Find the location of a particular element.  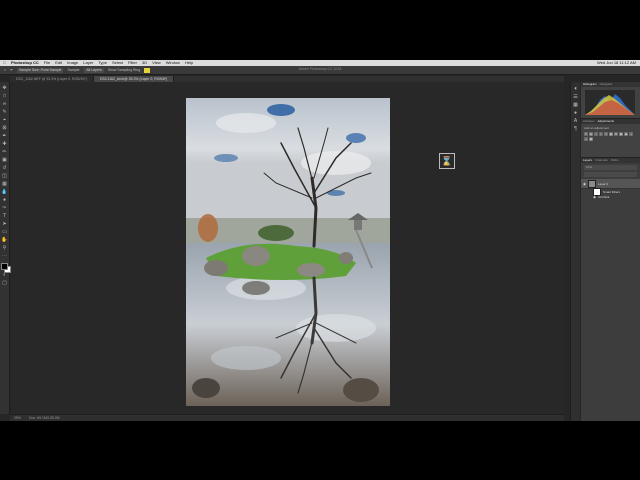

history-icon: ⏴ is located at coordinates (576, 89).